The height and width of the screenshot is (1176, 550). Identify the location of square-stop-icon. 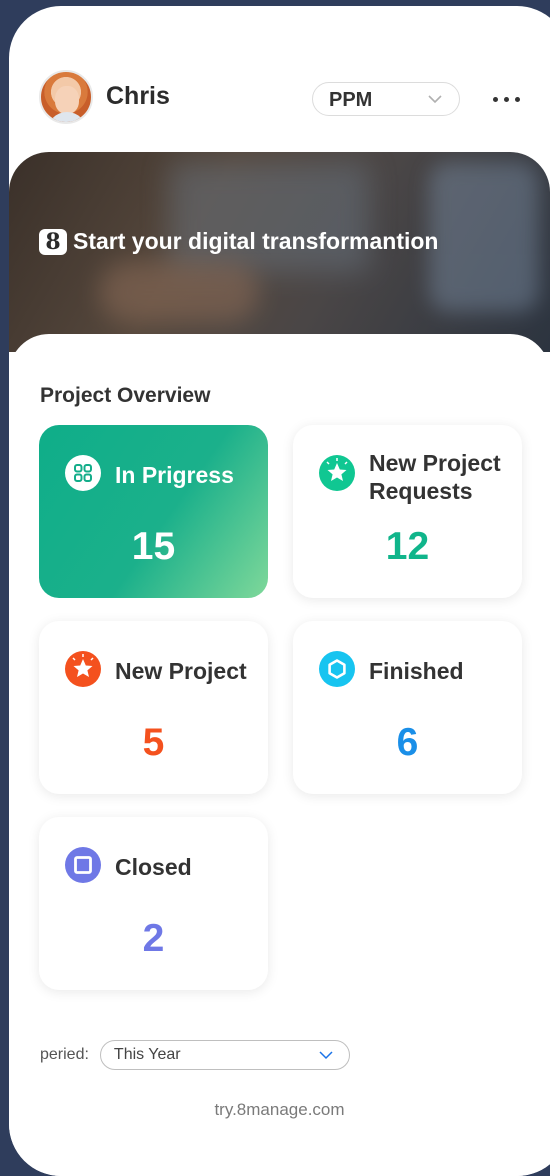
(83, 865).